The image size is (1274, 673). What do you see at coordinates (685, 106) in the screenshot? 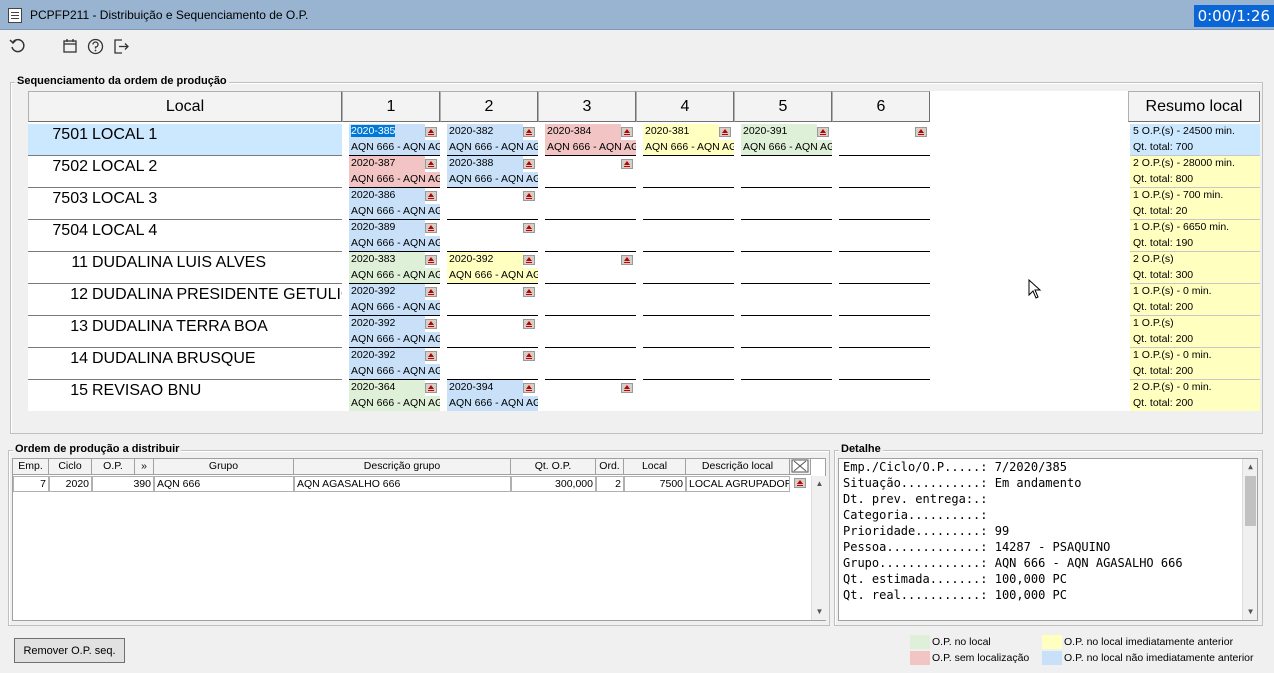
I see `header-slot-4: 4` at bounding box center [685, 106].